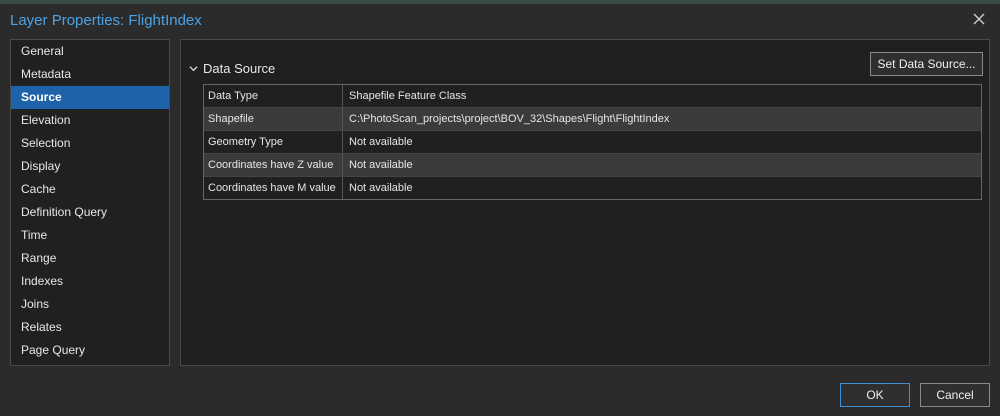  What do you see at coordinates (273, 142) in the screenshot?
I see `property-name: Geometry Type` at bounding box center [273, 142].